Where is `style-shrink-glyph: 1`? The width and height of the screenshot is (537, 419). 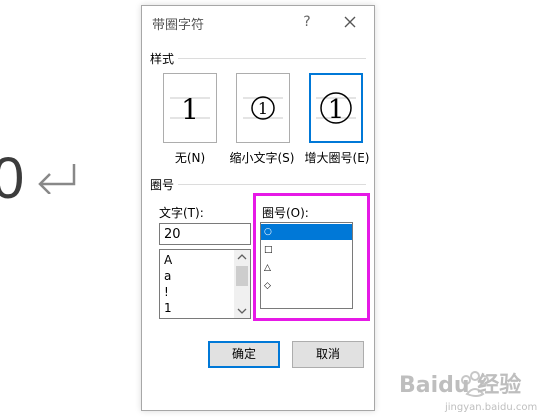 style-shrink-glyph: 1 is located at coordinates (263, 108).